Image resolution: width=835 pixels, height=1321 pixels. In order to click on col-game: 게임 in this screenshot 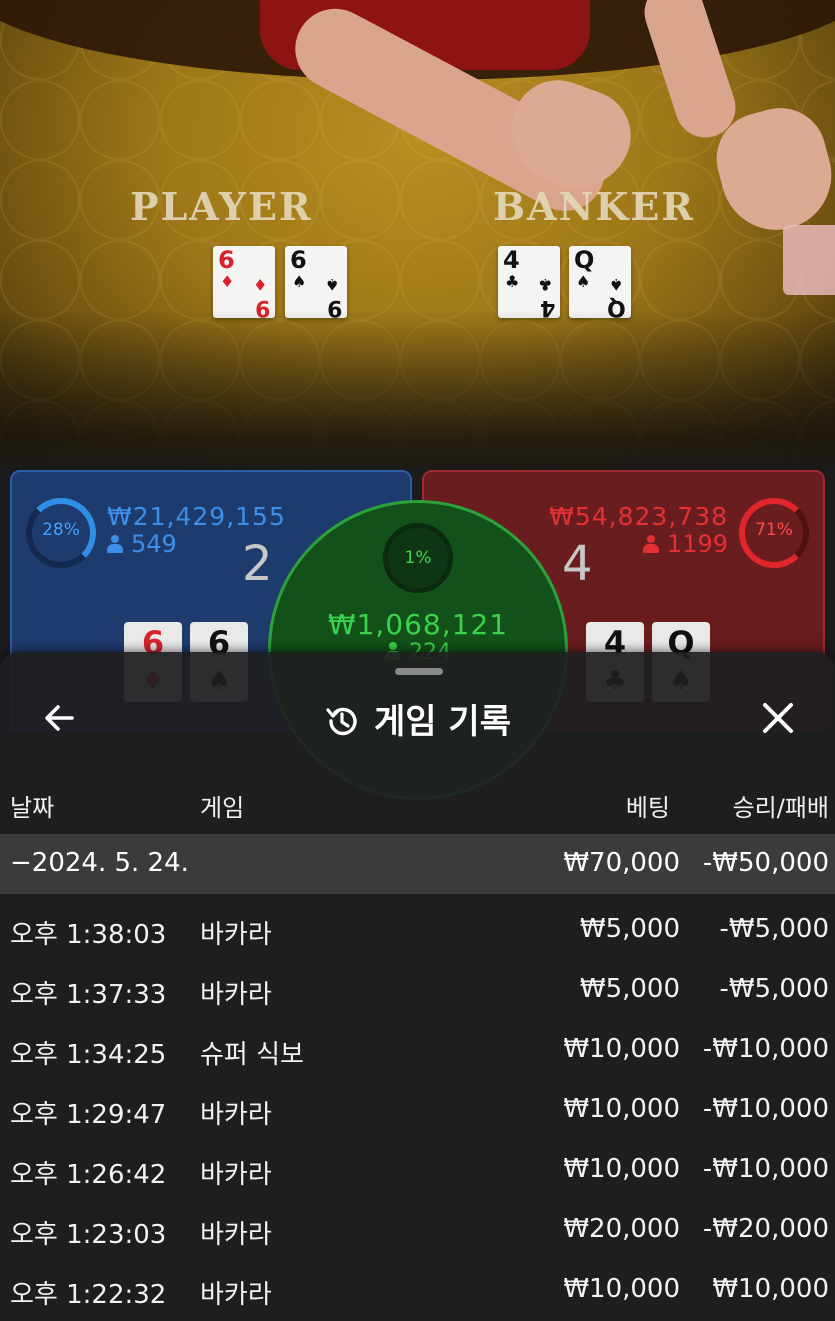, I will do `click(222, 808)`.